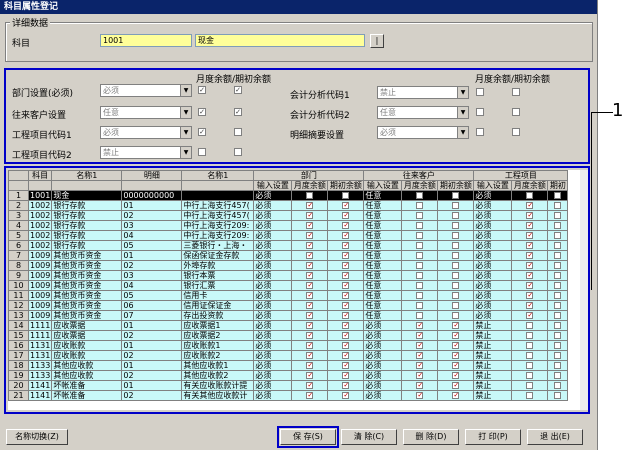 This screenshot has width=624, height=450. I want to click on table-row: 5 1002 银行存款 04 中行上海支行209: 必须 ✓ ✓ 任意 必须 ✓, so click(288, 235).